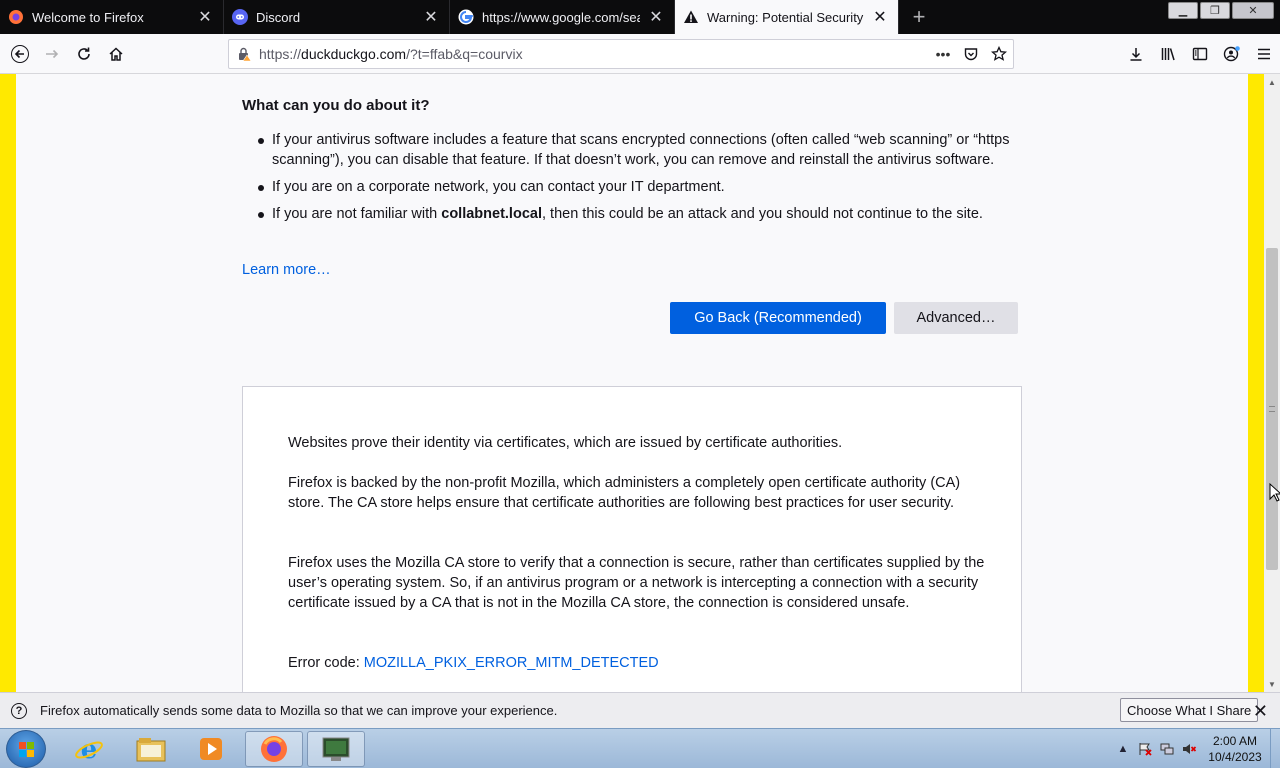 Image resolution: width=1280 pixels, height=768 pixels. Describe the element at coordinates (337, 17) in the screenshot. I see `tab-discord: Discord ✕` at that location.